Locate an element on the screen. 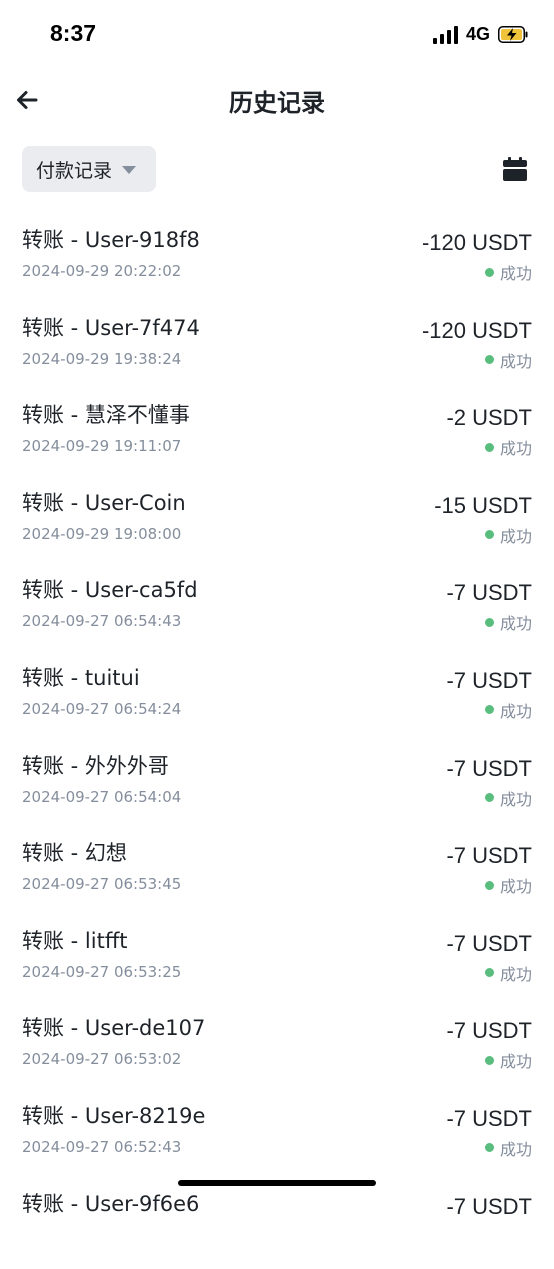 The width and height of the screenshot is (554, 1269). signal-icon is located at coordinates (445, 34).